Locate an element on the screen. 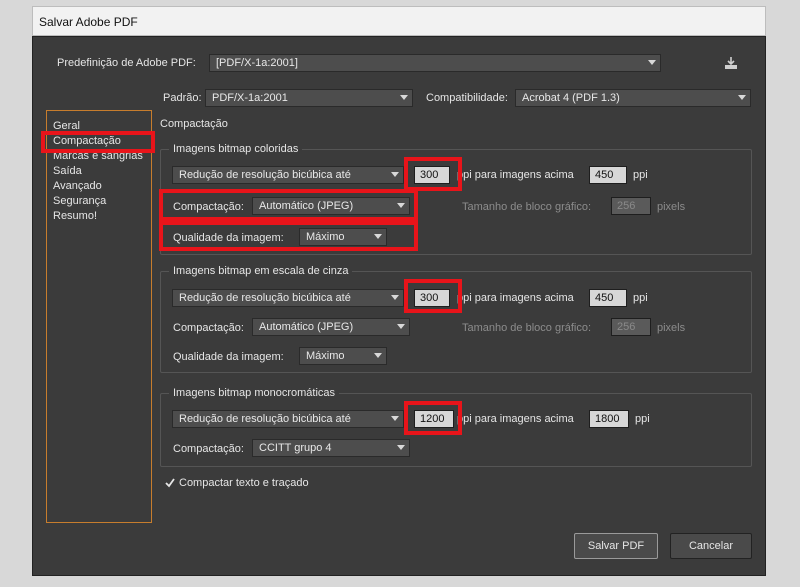 This screenshot has width=800, height=587. highlight-color-ppi is located at coordinates (433, 174).